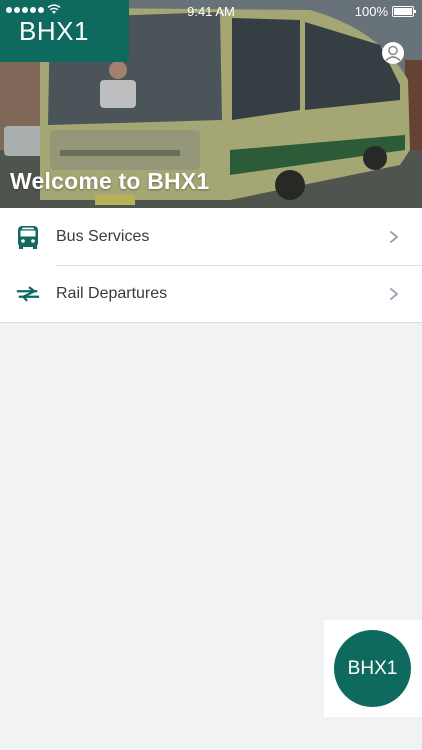 The height and width of the screenshot is (750, 422). I want to click on menu-item-label: Rail Departures, so click(112, 293).